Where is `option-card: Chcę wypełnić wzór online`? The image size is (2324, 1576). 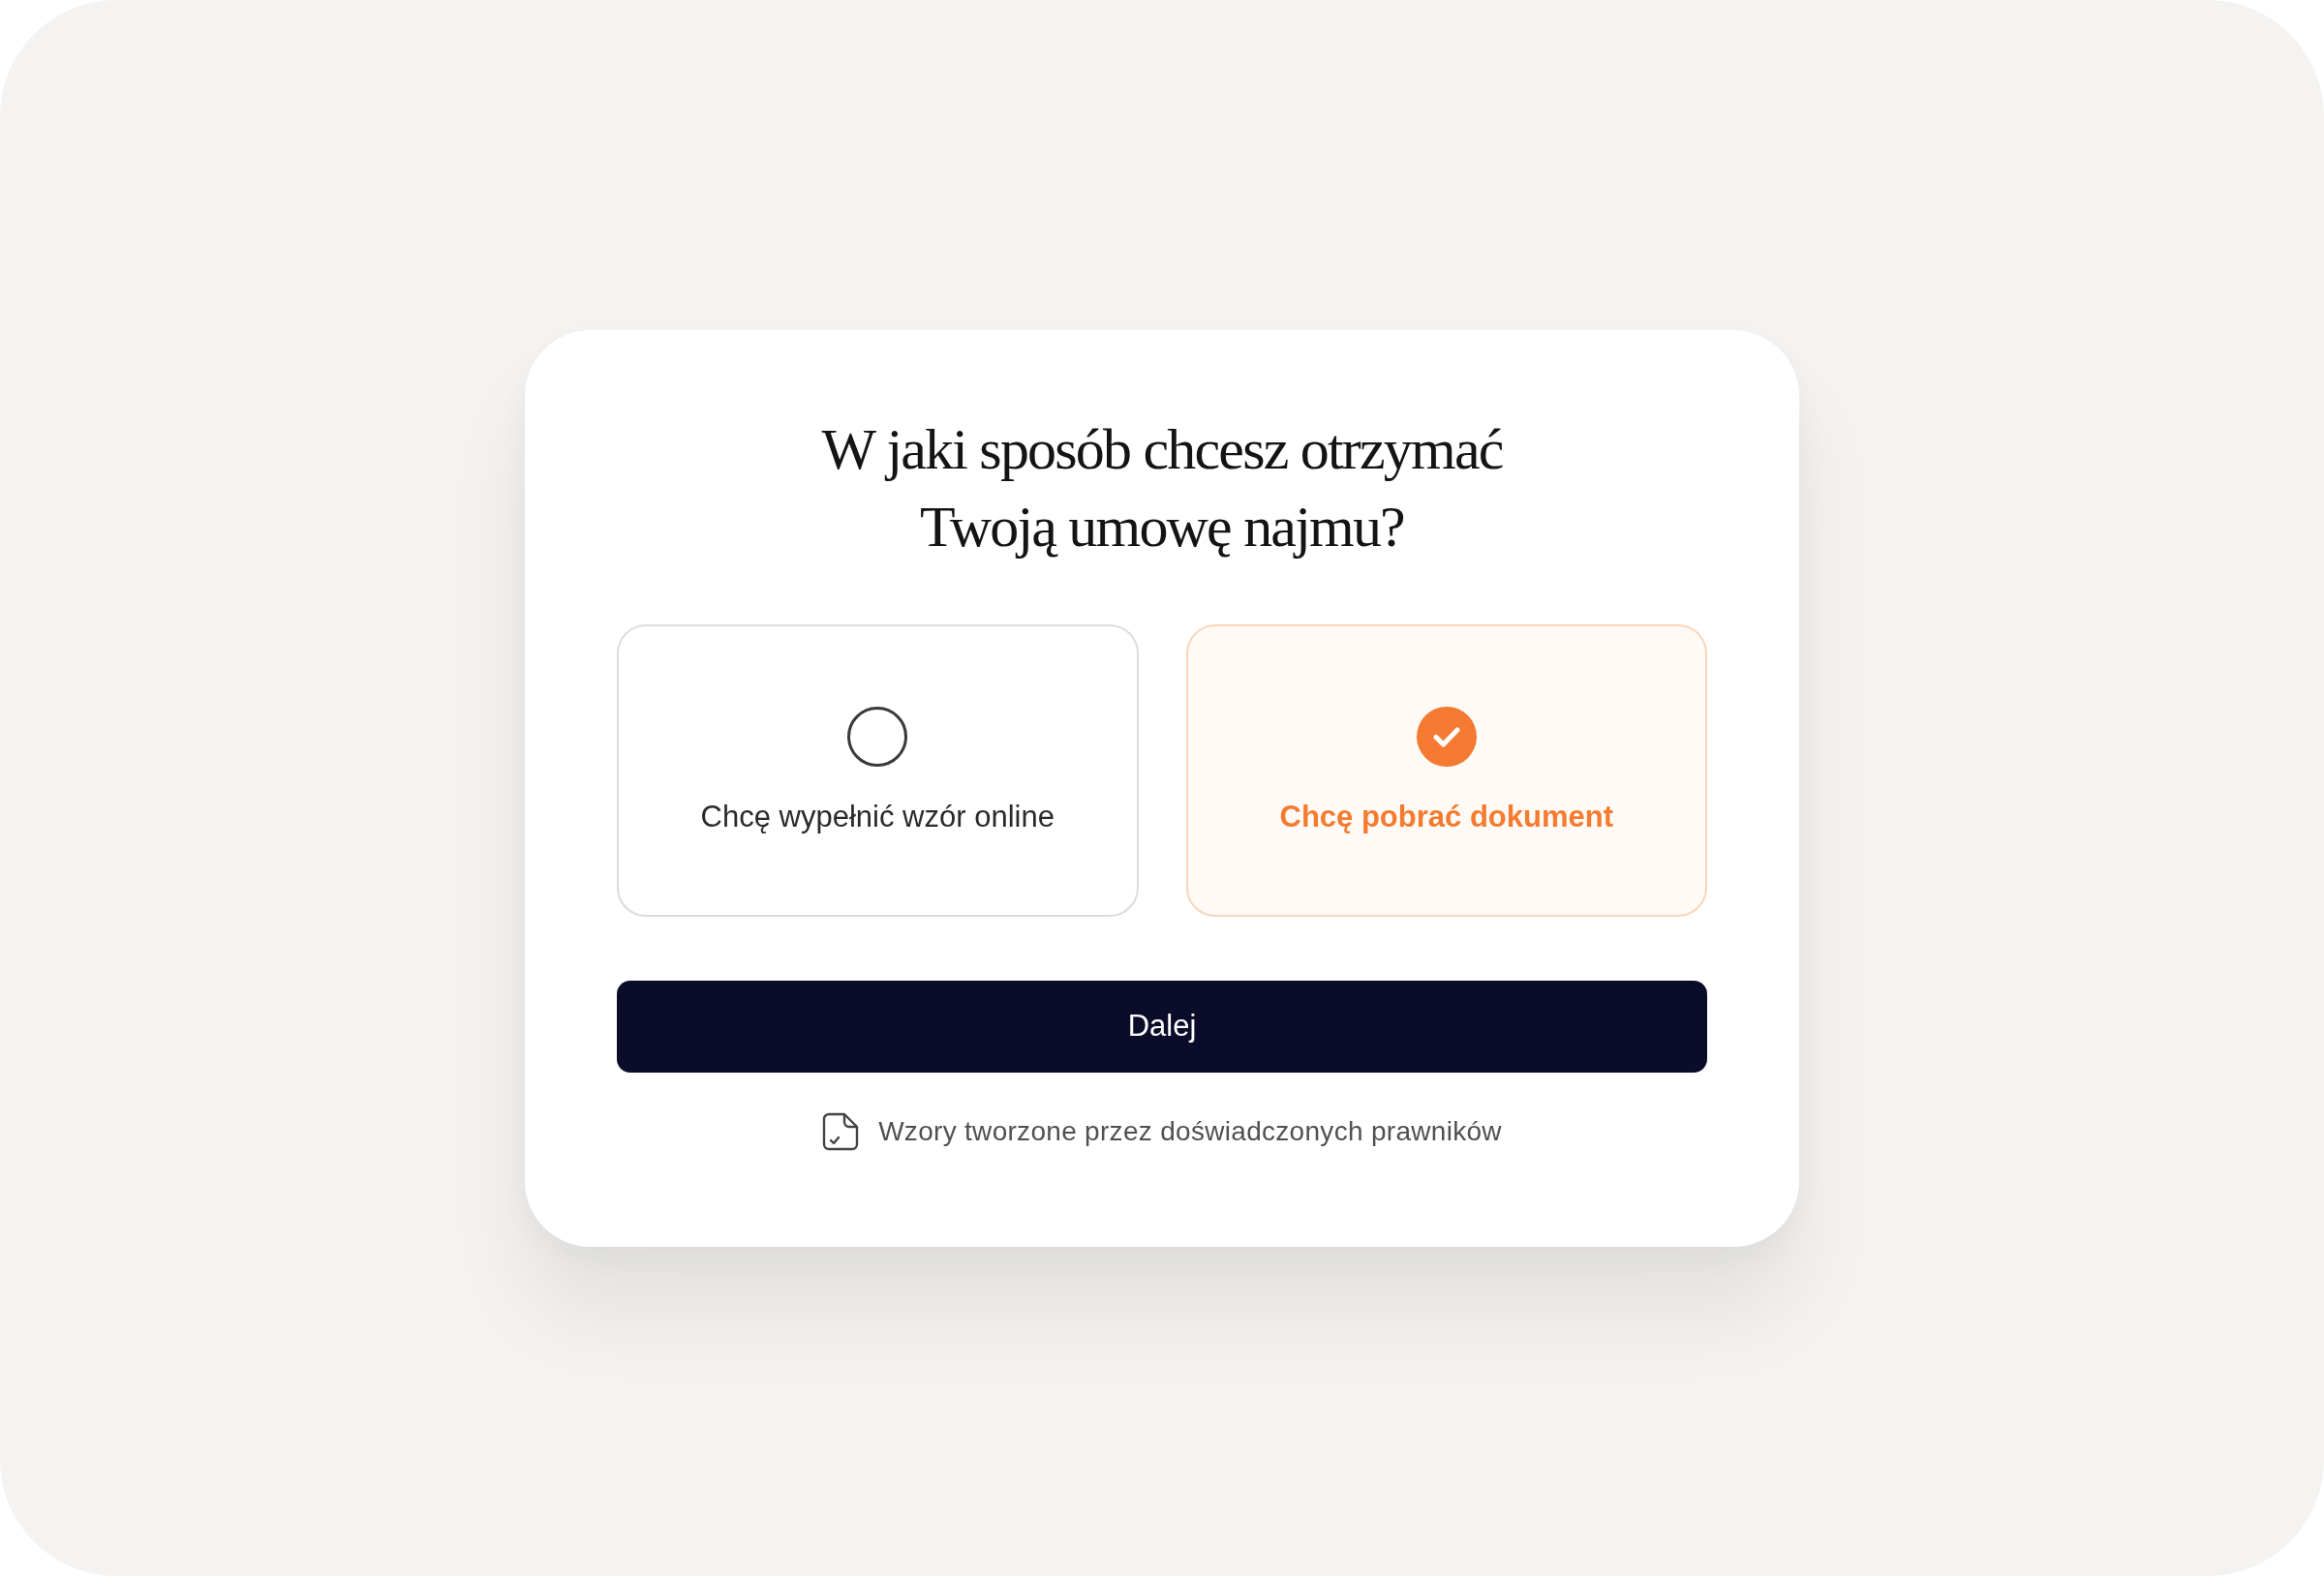 option-card: Chcę wypełnić wzór online is located at coordinates (878, 770).